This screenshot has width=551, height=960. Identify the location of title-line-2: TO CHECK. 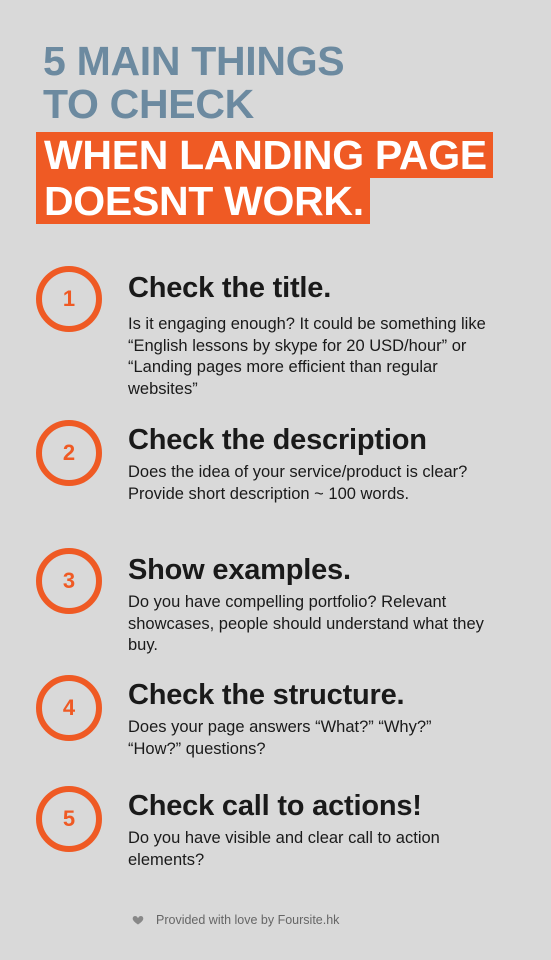
(148, 104).